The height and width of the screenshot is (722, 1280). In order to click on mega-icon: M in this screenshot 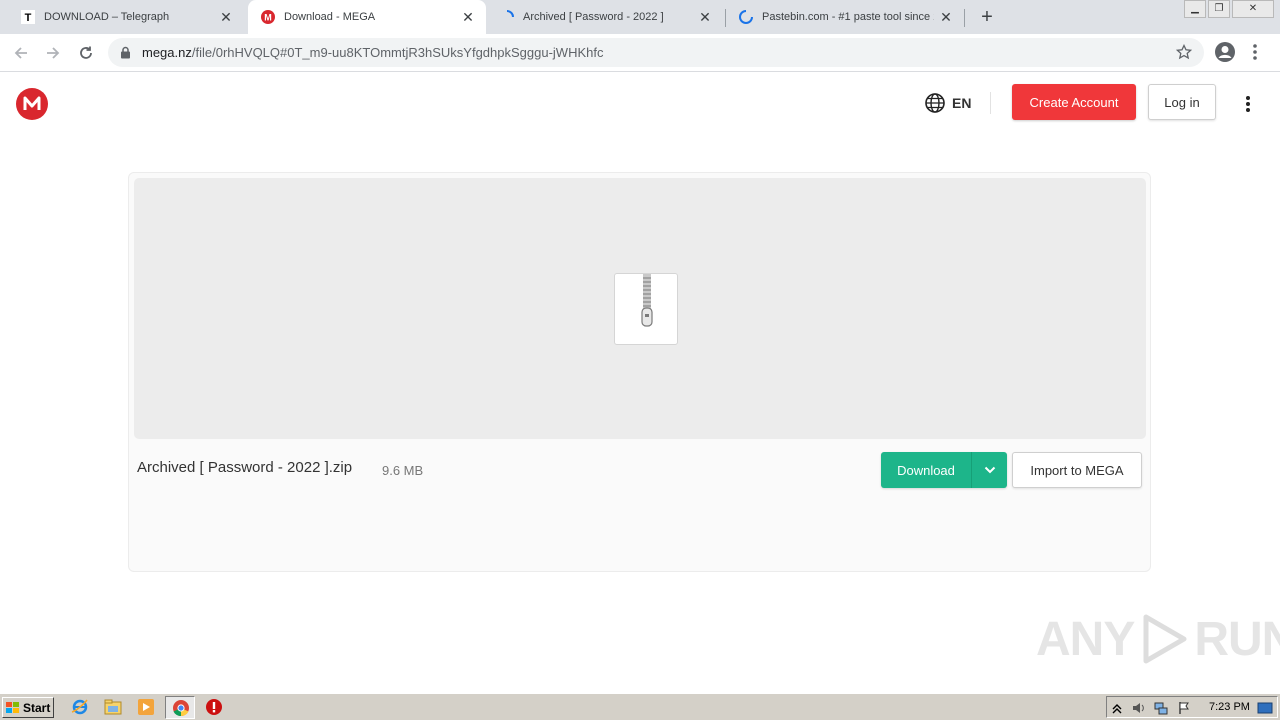, I will do `click(268, 17)`.